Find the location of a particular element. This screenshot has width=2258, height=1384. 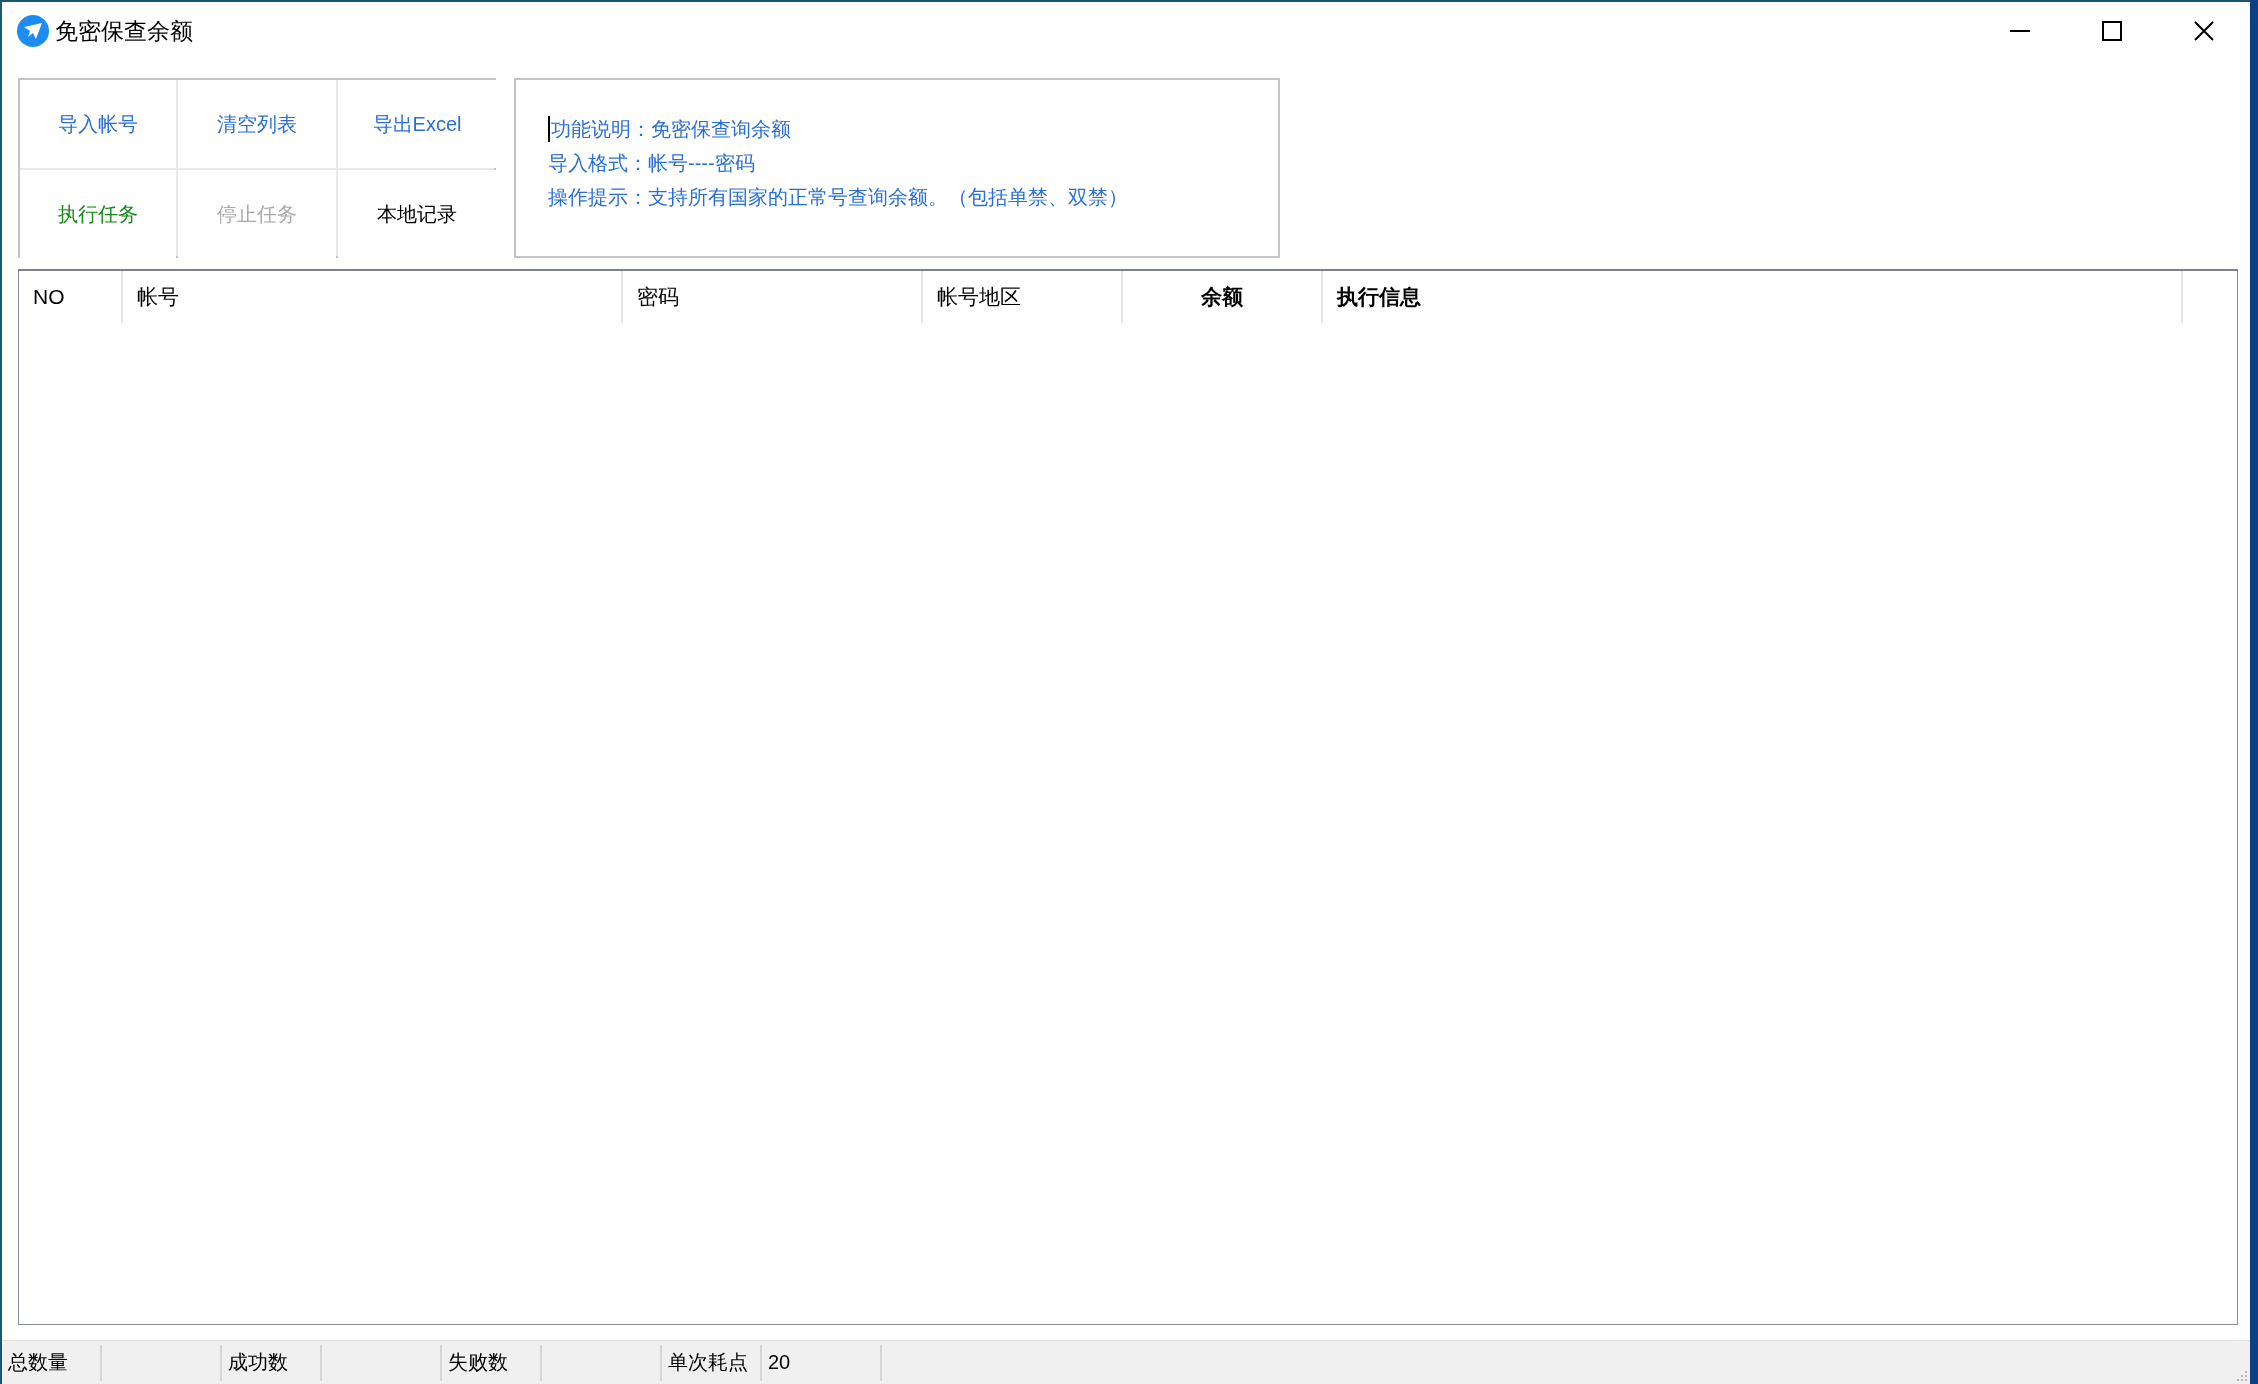

status-label: 单次耗点 is located at coordinates (712, 1362).